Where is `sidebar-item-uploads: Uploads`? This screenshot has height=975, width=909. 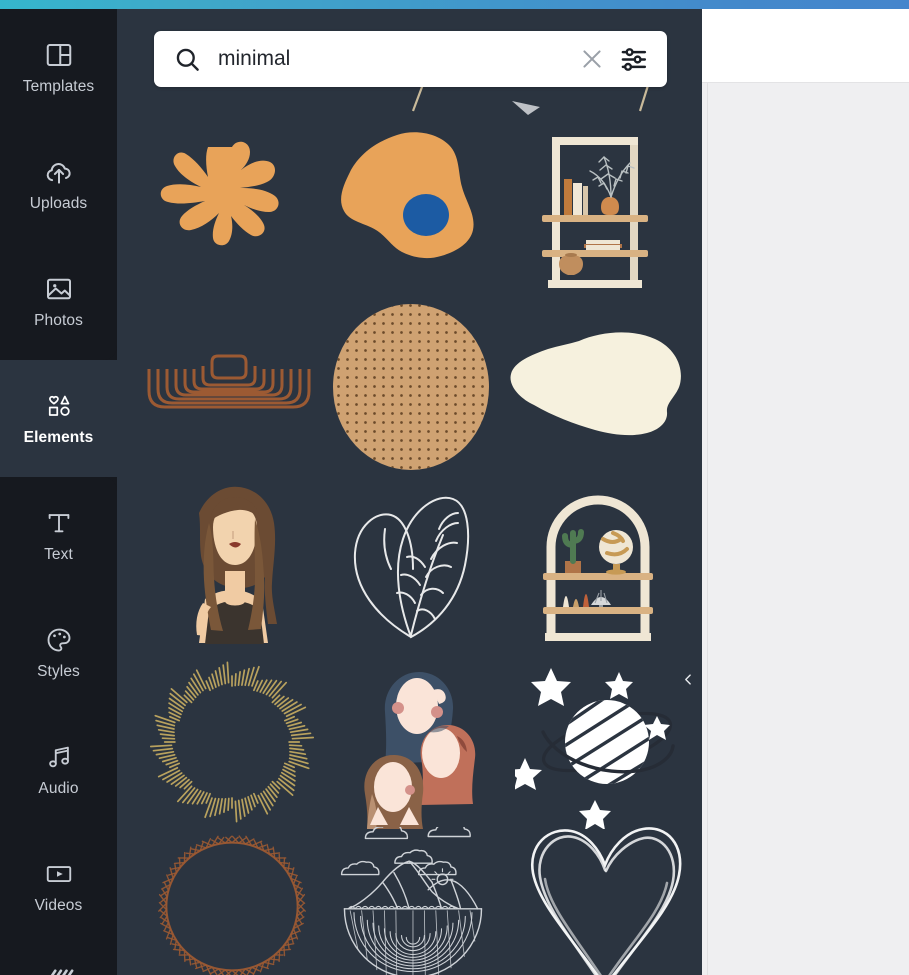 sidebar-item-uploads: Uploads is located at coordinates (58, 184).